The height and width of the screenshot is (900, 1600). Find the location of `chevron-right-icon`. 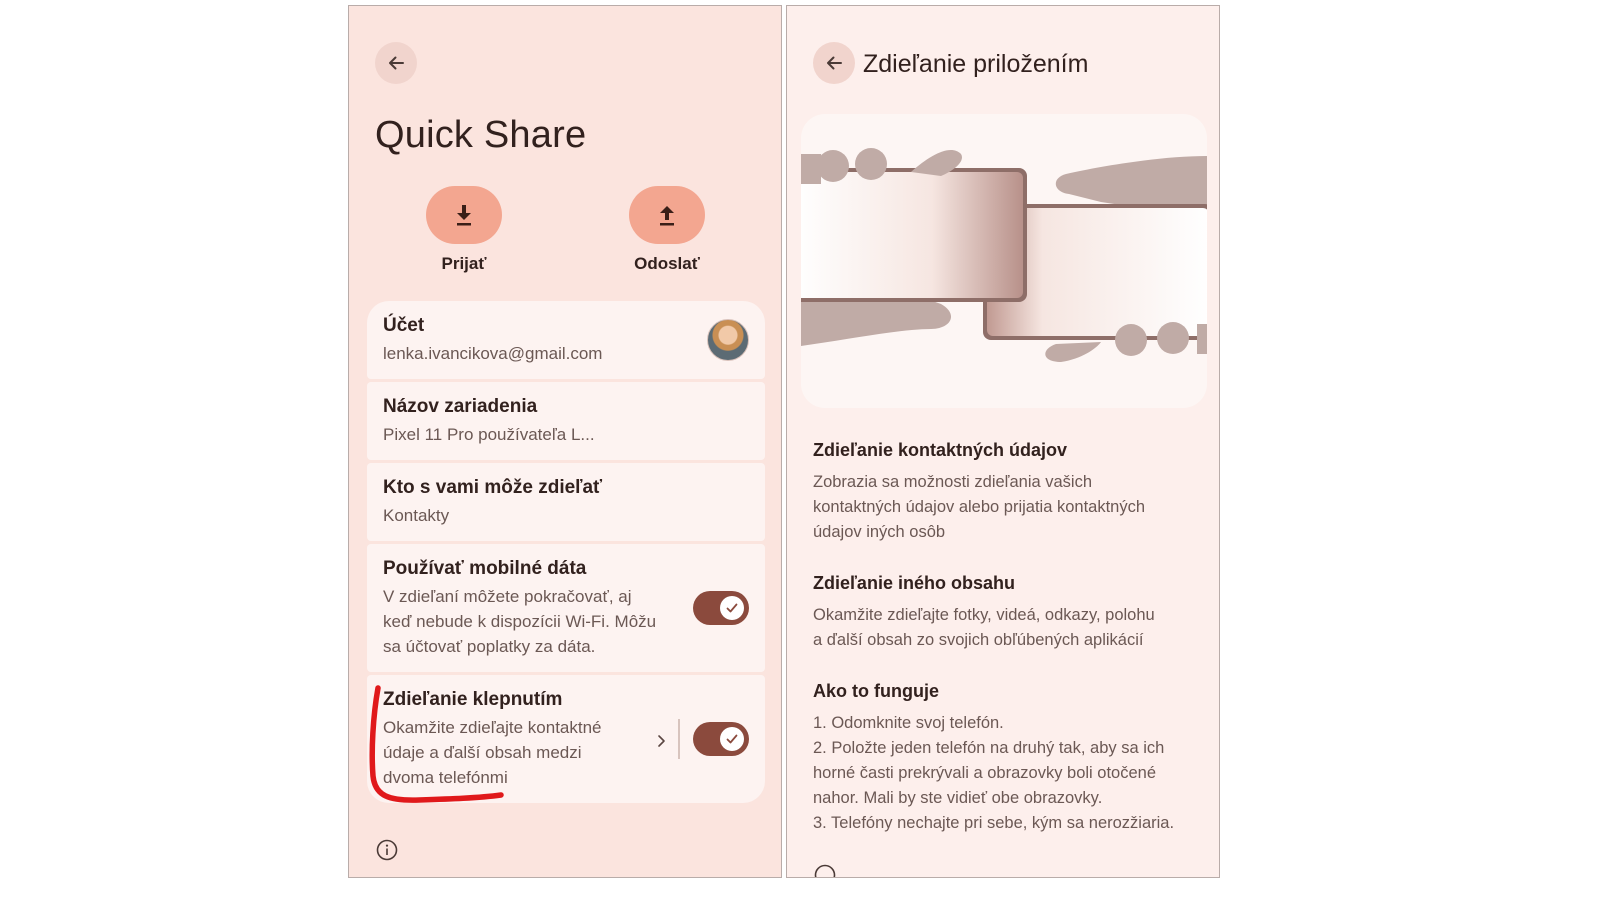

chevron-right-icon is located at coordinates (661, 741).